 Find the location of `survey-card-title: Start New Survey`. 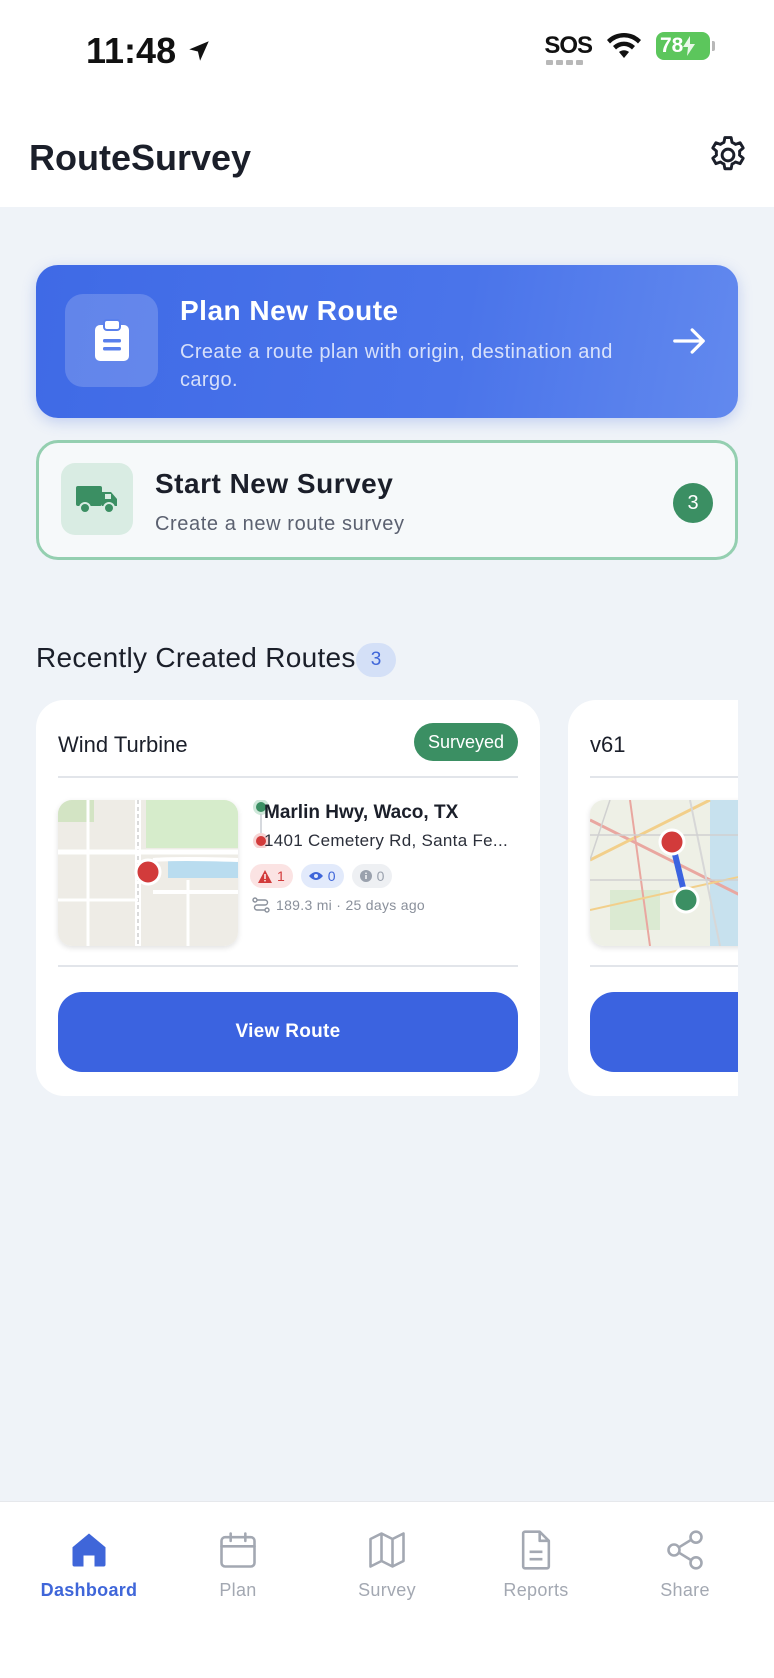

survey-card-title: Start New Survey is located at coordinates (274, 483).